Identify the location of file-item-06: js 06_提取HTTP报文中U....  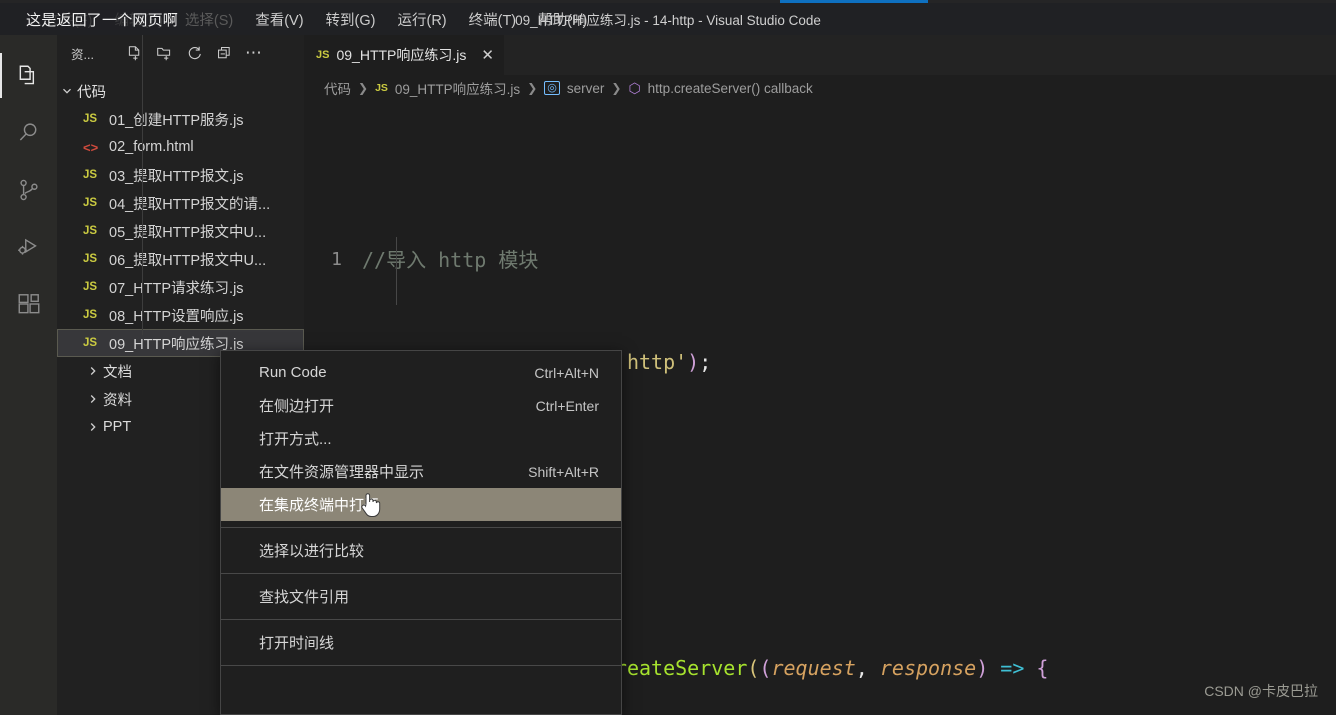
(180, 259).